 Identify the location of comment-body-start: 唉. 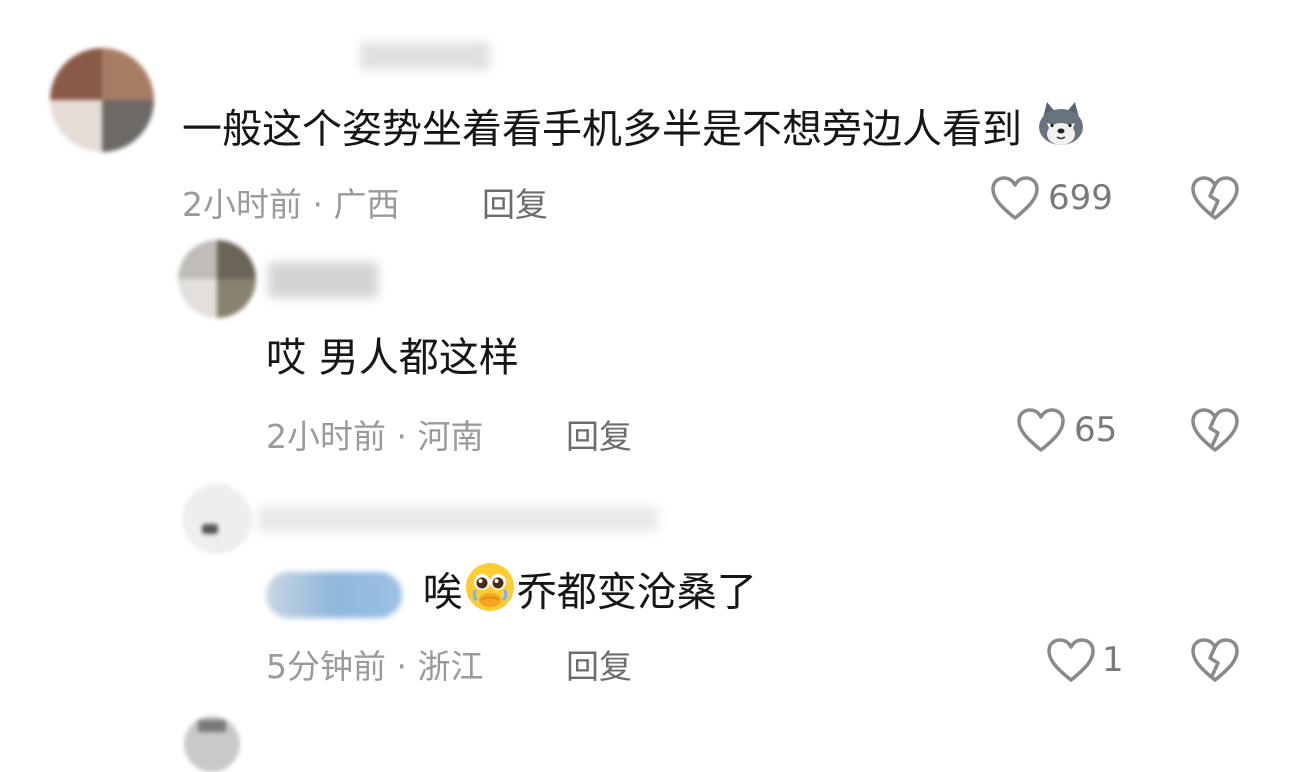
(442, 592).